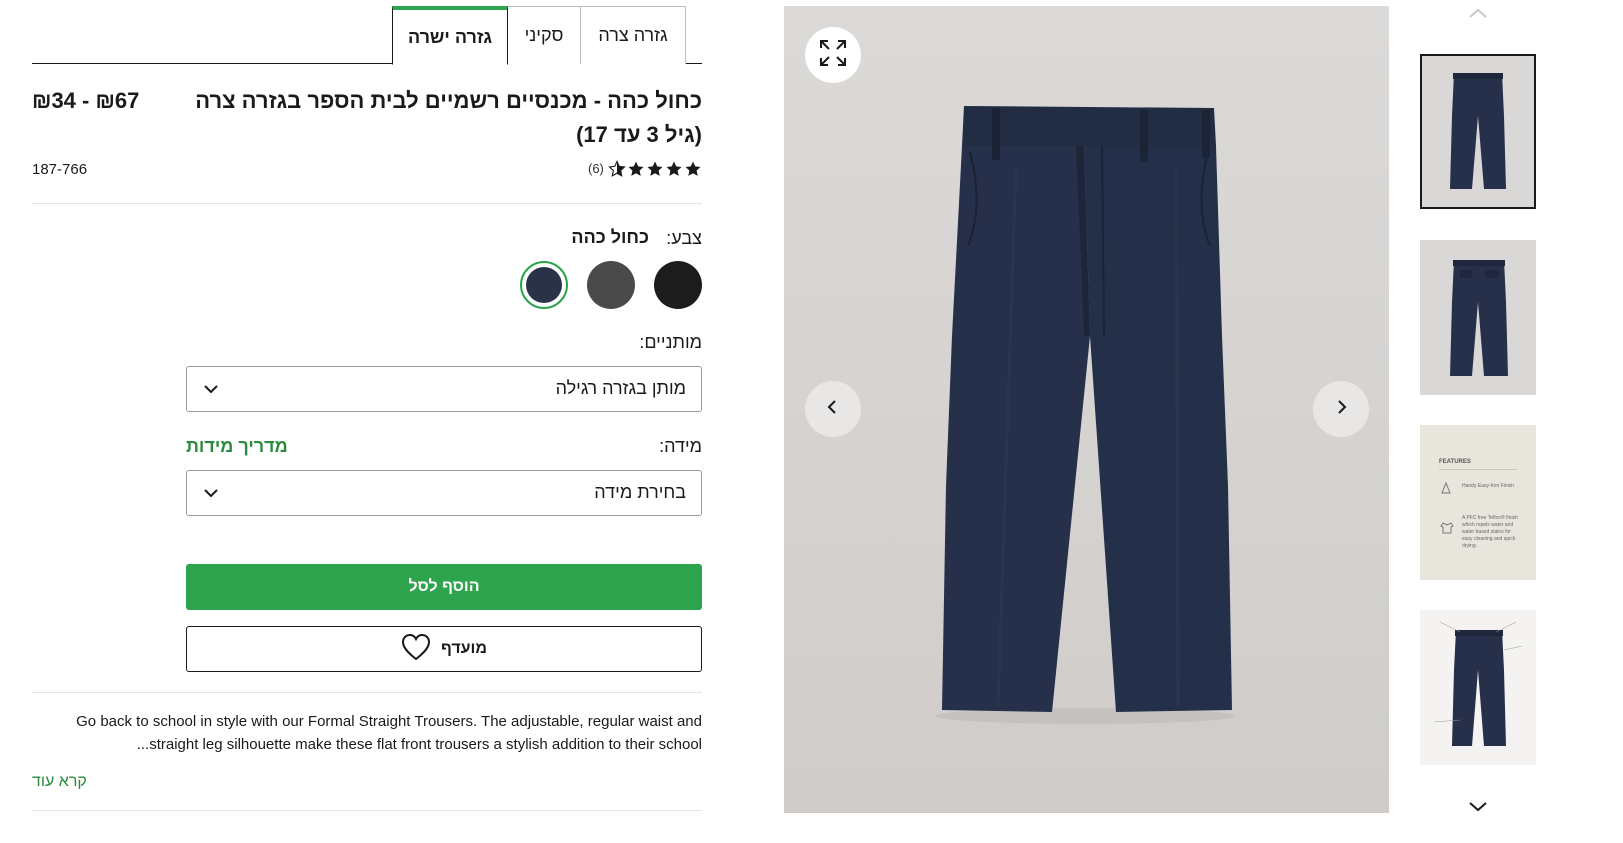 Image resolution: width=1623 pixels, height=843 pixels. I want to click on swatch-black, so click(678, 285).